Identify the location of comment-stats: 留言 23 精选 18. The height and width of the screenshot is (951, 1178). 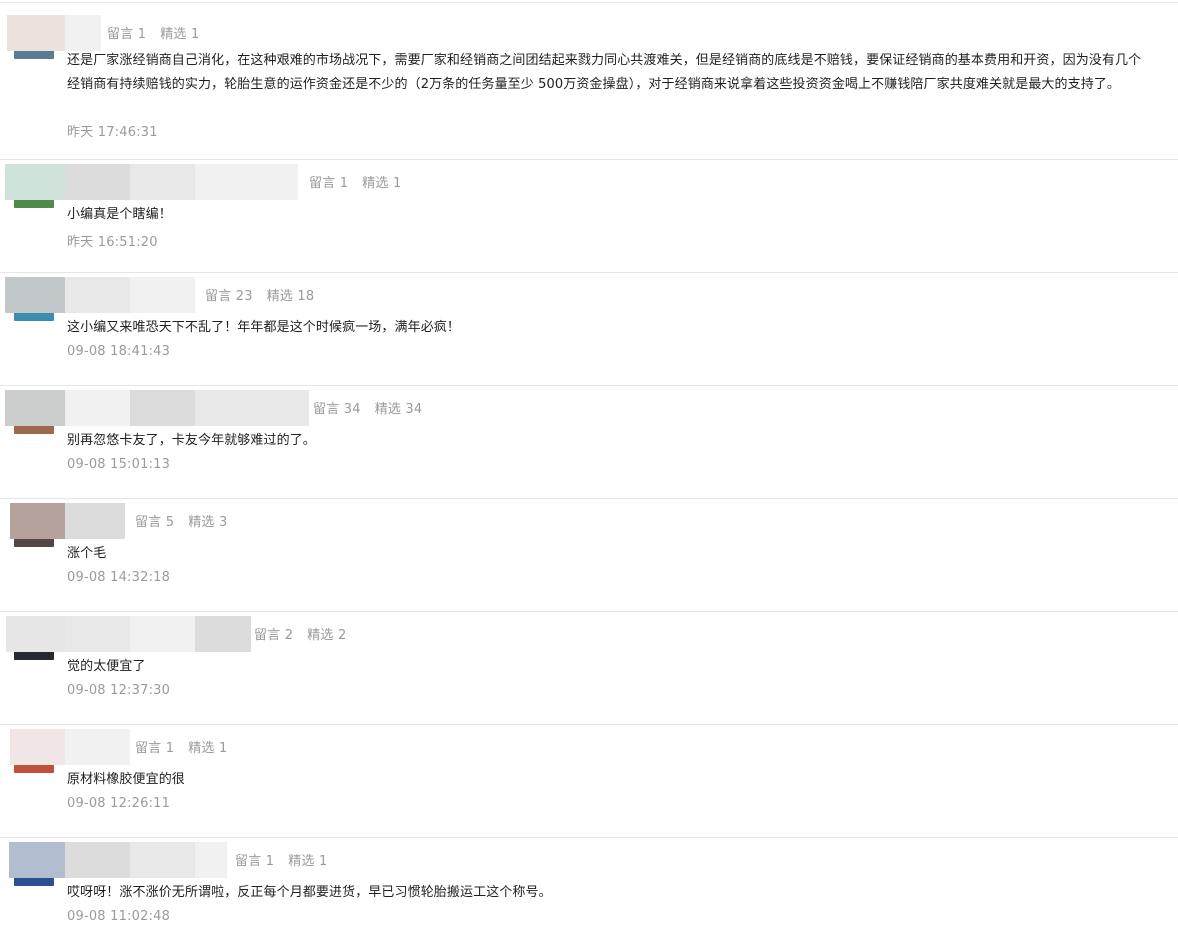
(259, 294).